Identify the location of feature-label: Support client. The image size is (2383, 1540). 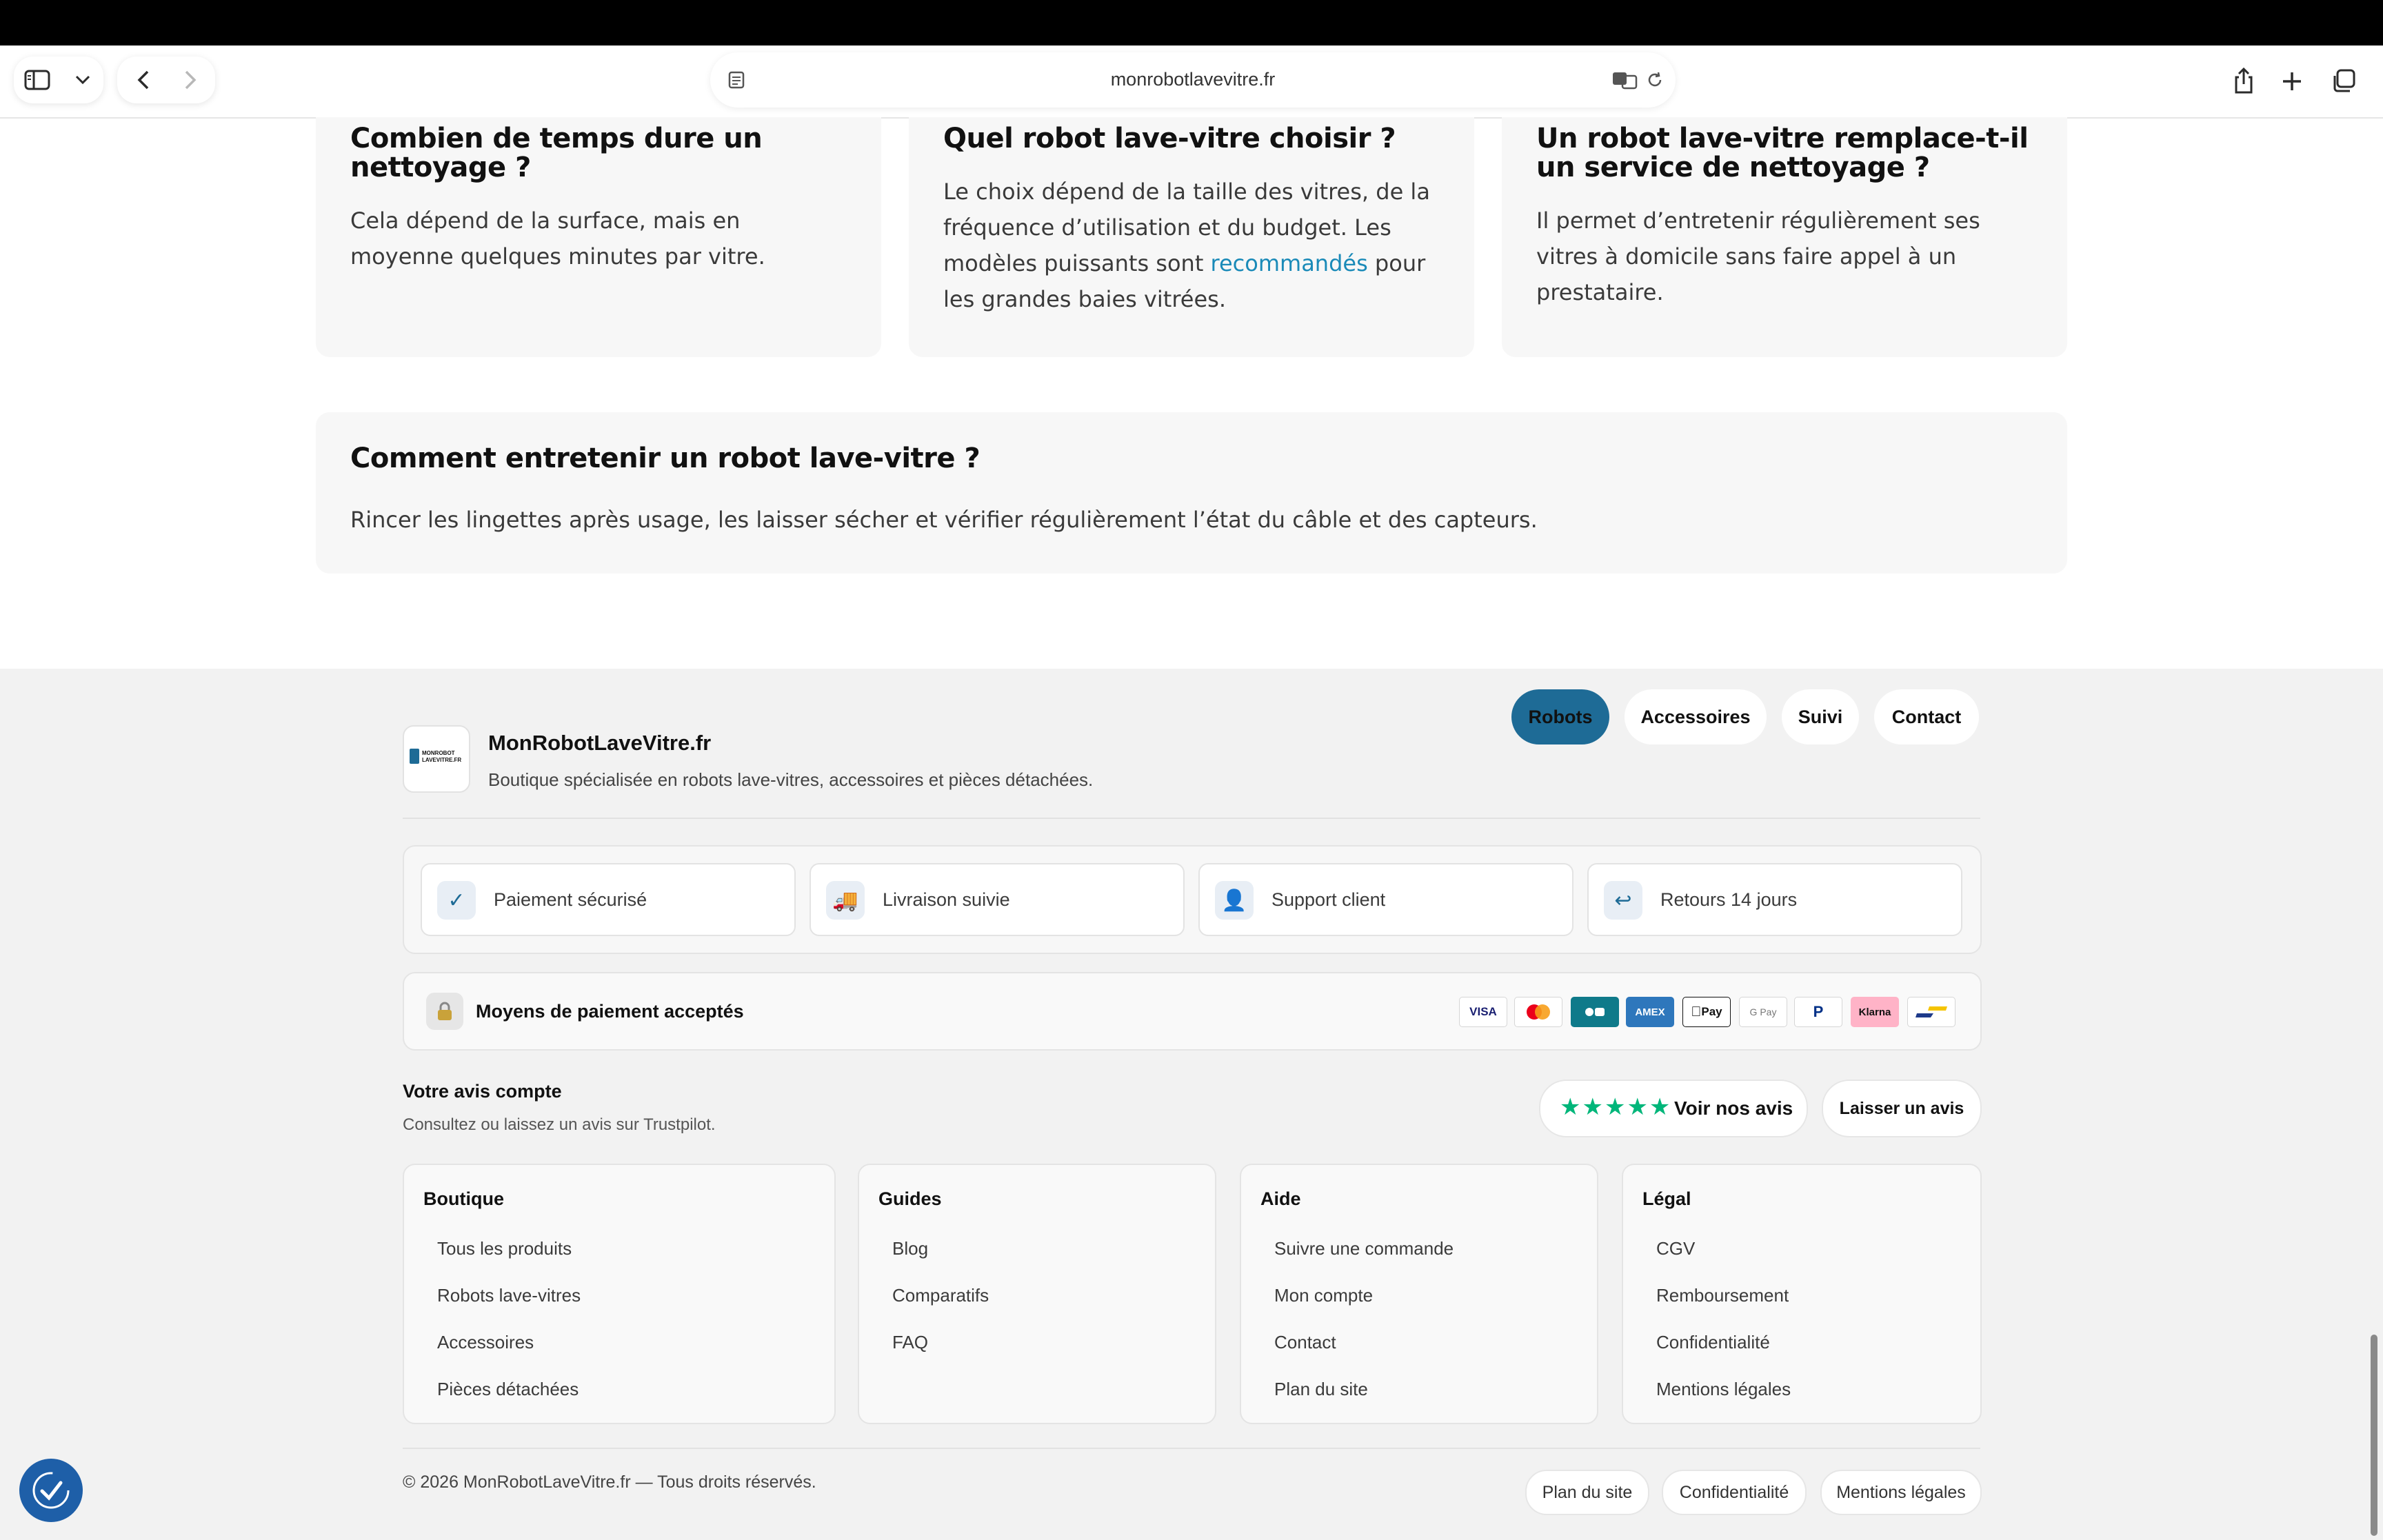
(1328, 900).